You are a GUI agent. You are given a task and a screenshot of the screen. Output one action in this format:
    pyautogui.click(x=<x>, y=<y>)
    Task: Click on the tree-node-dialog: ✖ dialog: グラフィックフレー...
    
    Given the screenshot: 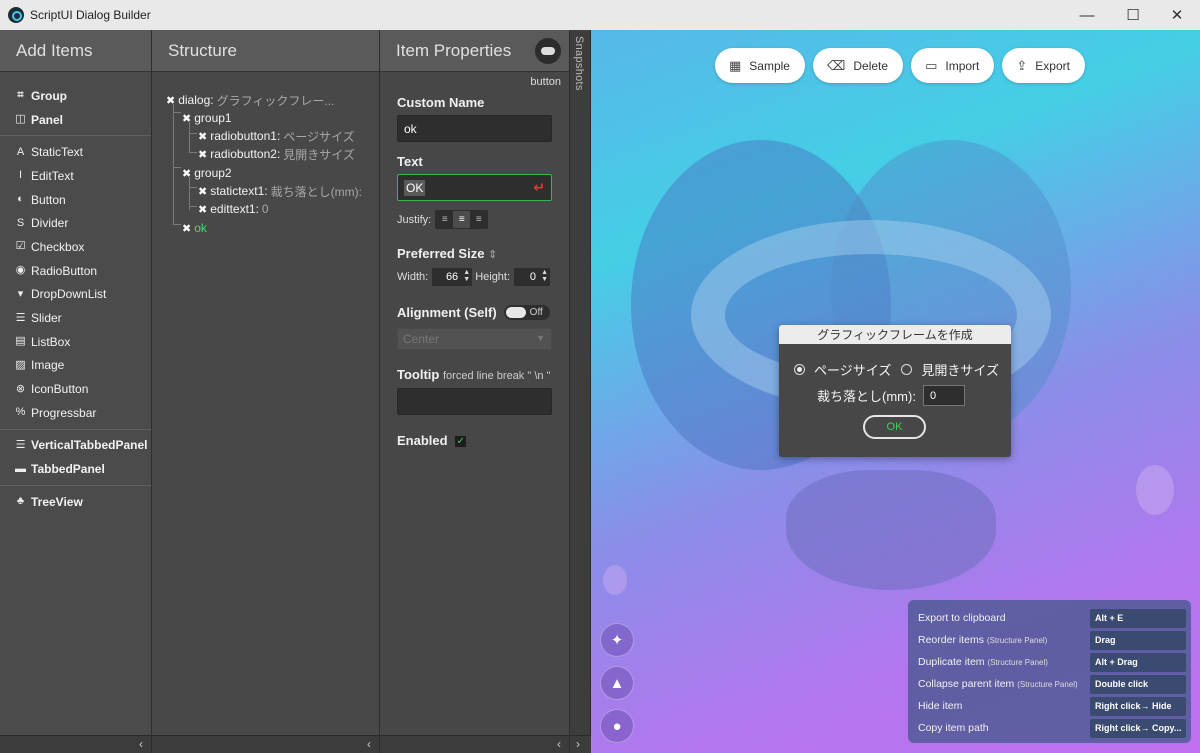 What is the action you would take?
    pyautogui.click(x=250, y=100)
    